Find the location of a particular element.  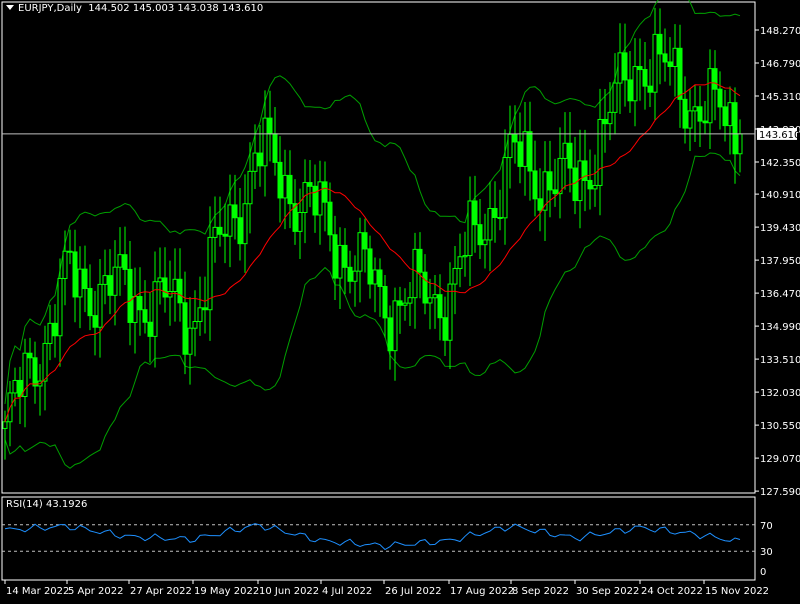

time-axis-label: 4 Jul 2022 is located at coordinates (347, 591).